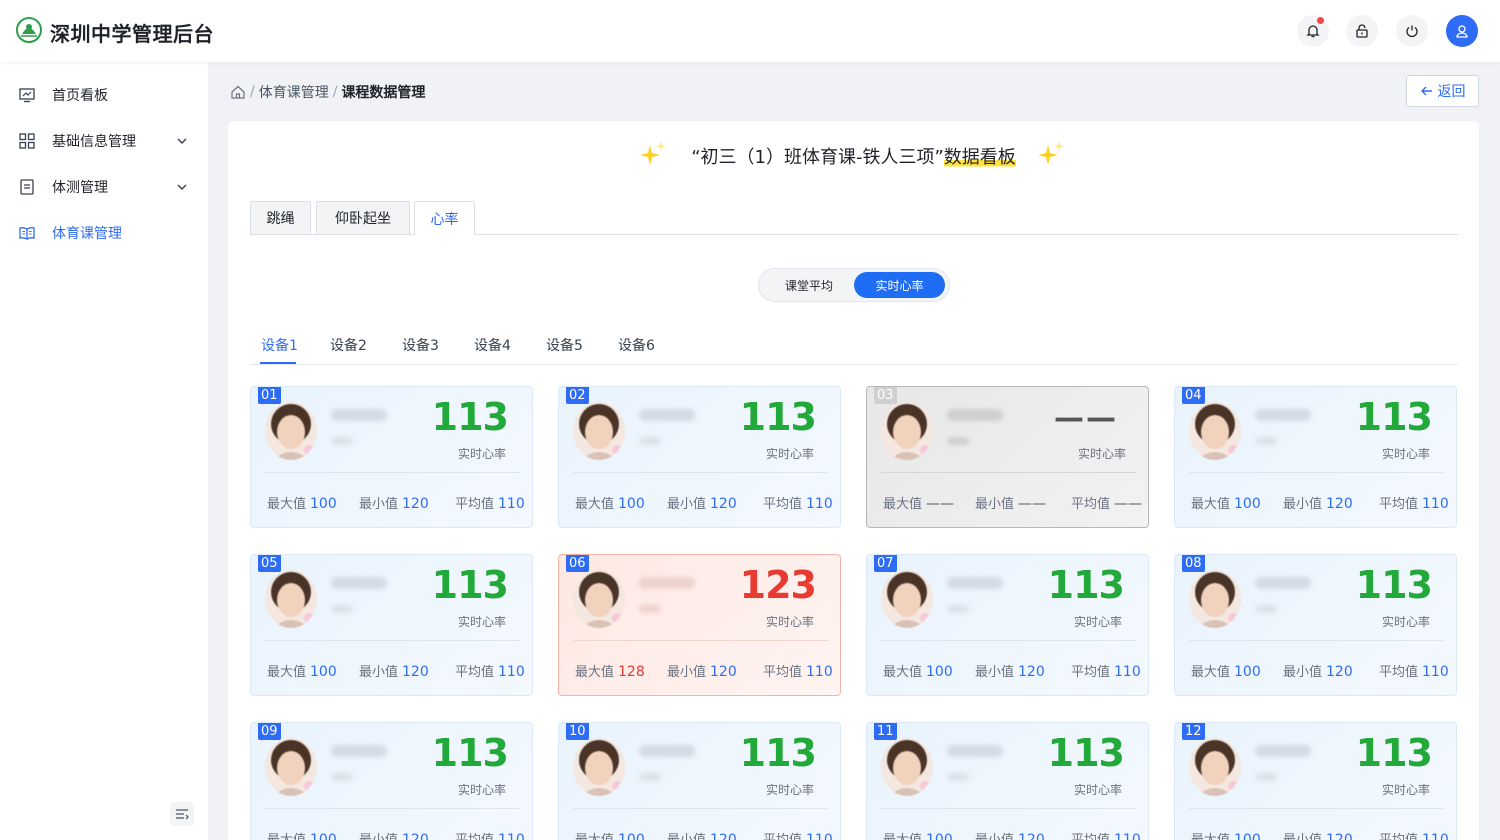 The height and width of the screenshot is (840, 1500). Describe the element at coordinates (1412, 31) in the screenshot. I see `logout-button` at that location.